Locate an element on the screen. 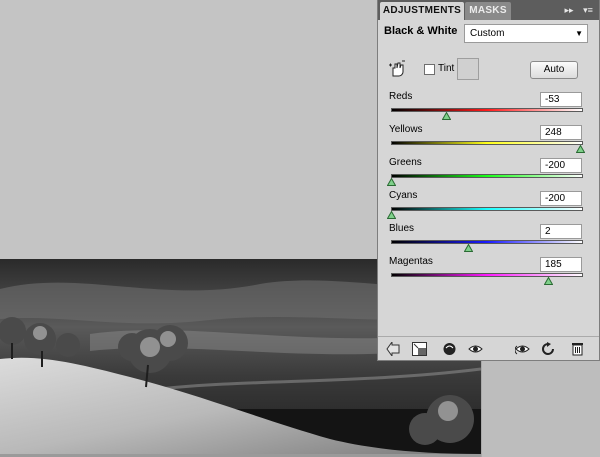 This screenshot has height=457, width=600. cyans-slider-row: Cyans -200 is located at coordinates (488, 206).